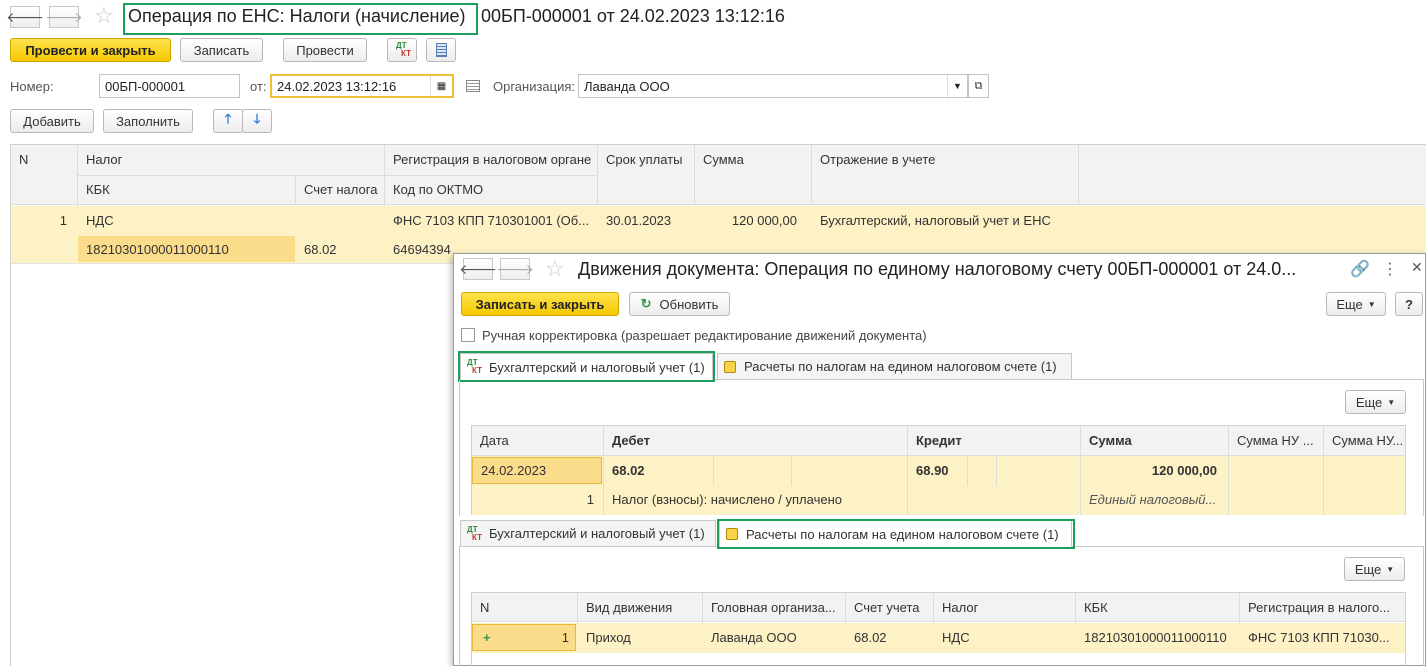 The image size is (1426, 666). I want to click on report-icon, so click(441, 50).